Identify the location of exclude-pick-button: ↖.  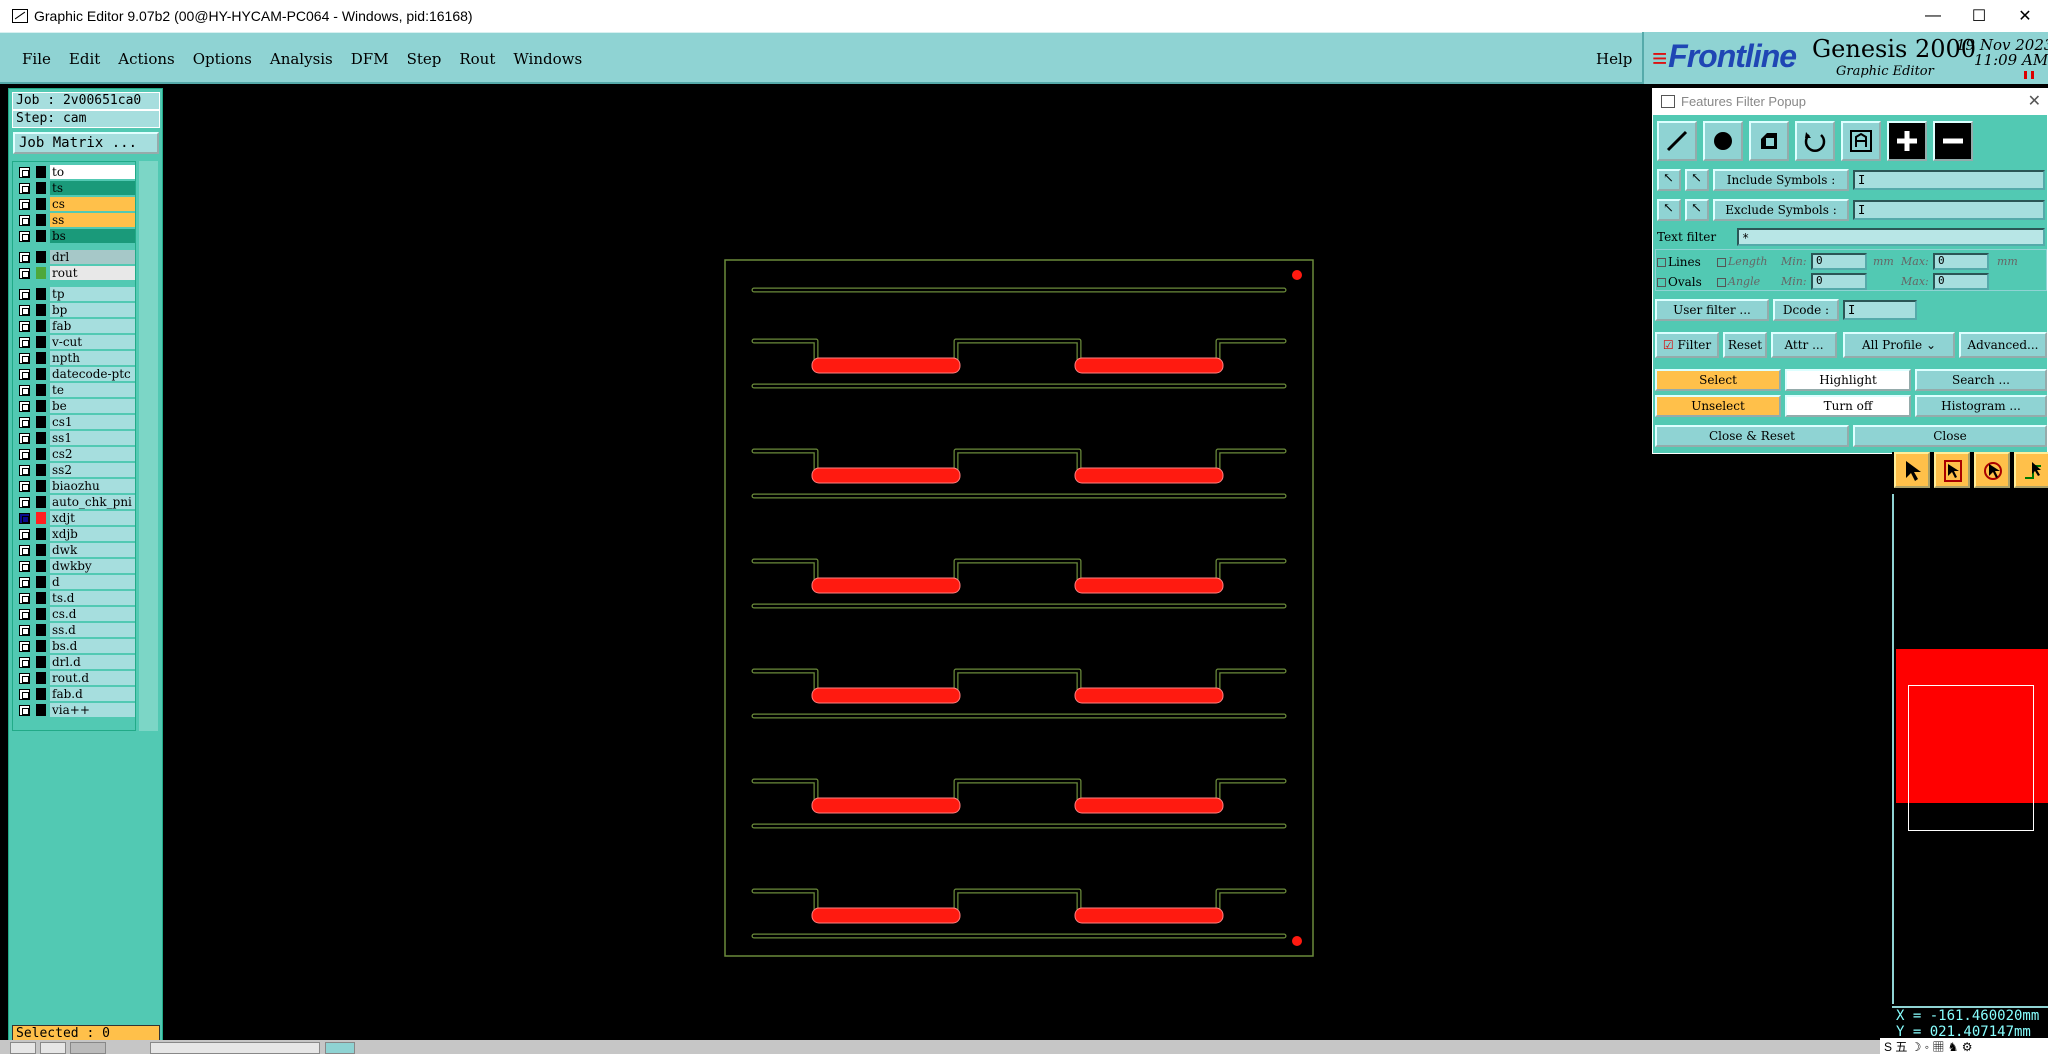
(1669, 210).